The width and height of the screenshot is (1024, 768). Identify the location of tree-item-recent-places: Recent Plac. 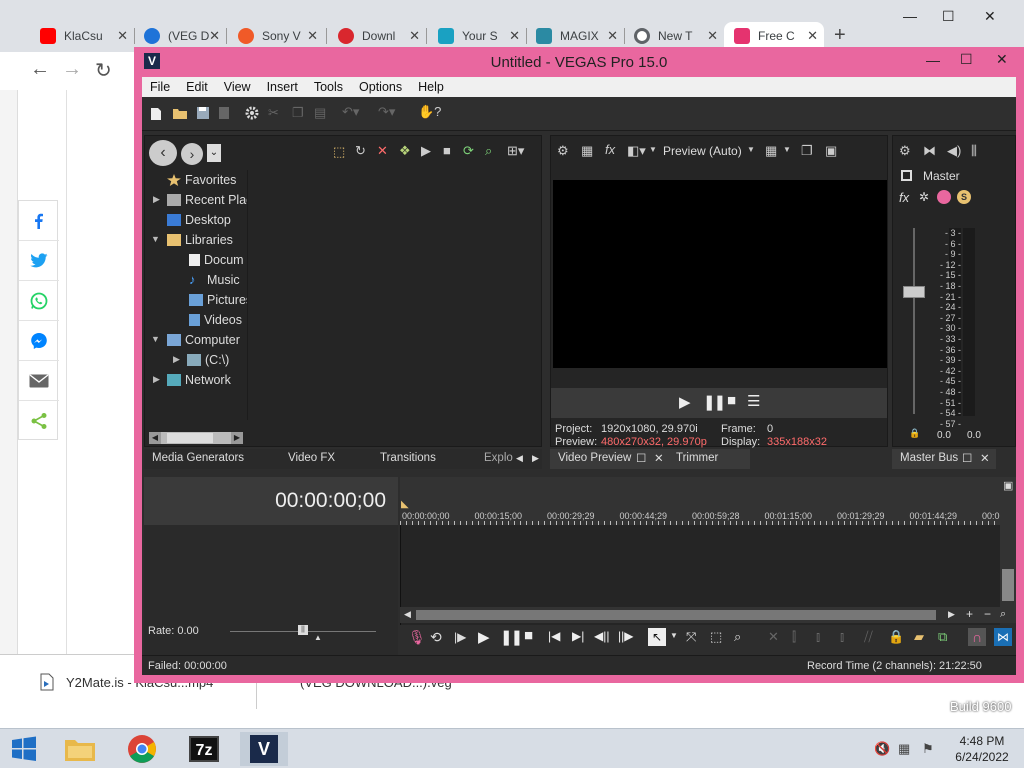
(207, 200).